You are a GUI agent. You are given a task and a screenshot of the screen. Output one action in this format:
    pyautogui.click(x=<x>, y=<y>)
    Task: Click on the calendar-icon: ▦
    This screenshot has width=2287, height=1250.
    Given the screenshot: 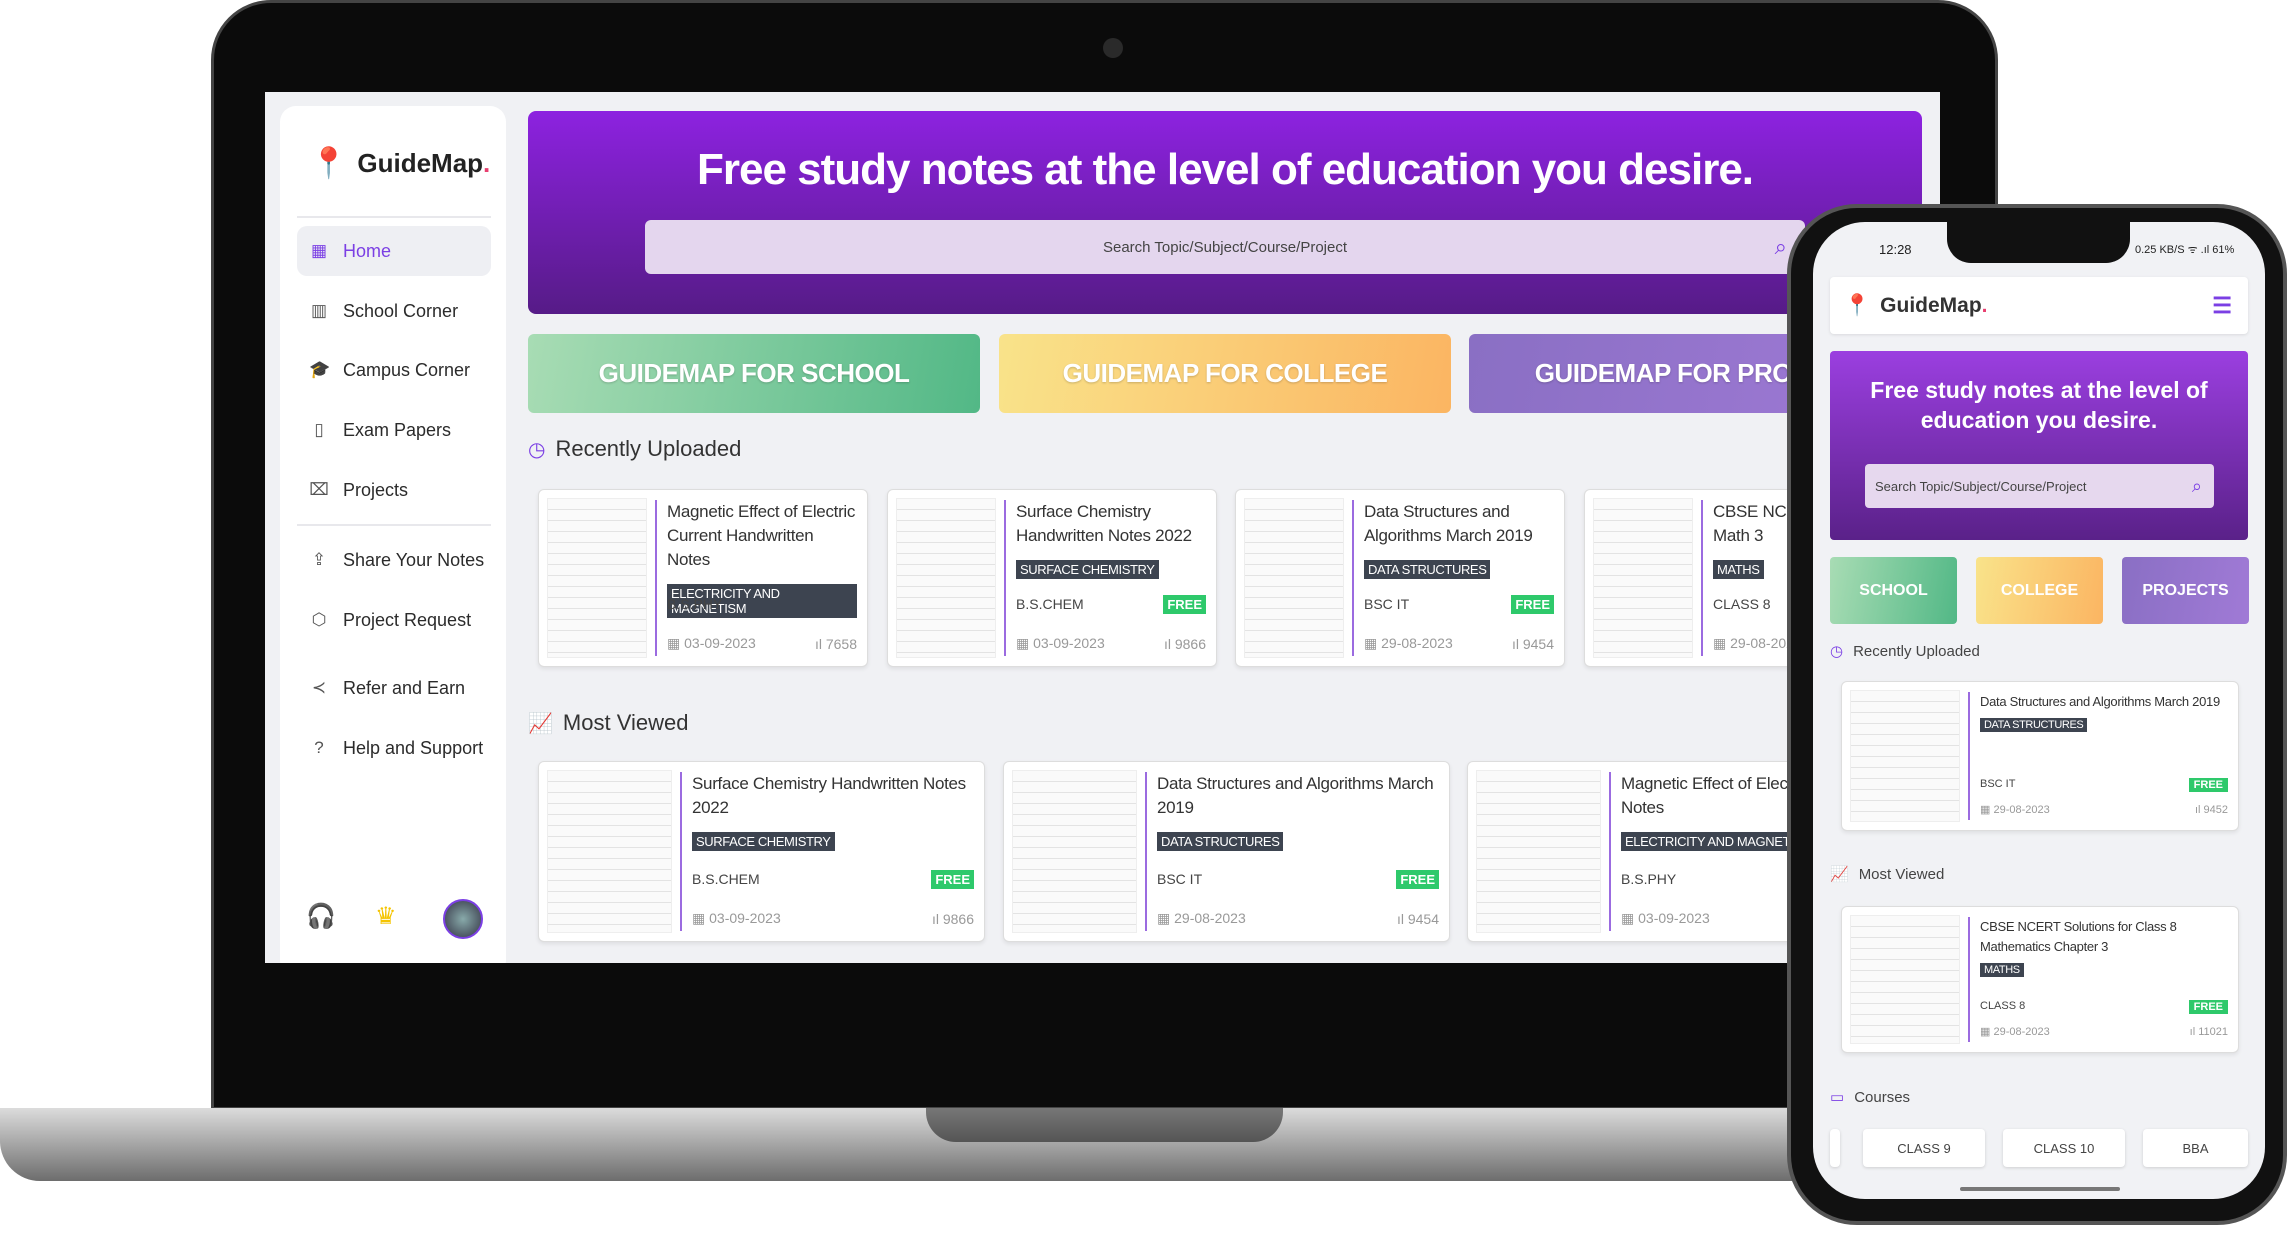 What is the action you would take?
    pyautogui.click(x=1722, y=643)
    